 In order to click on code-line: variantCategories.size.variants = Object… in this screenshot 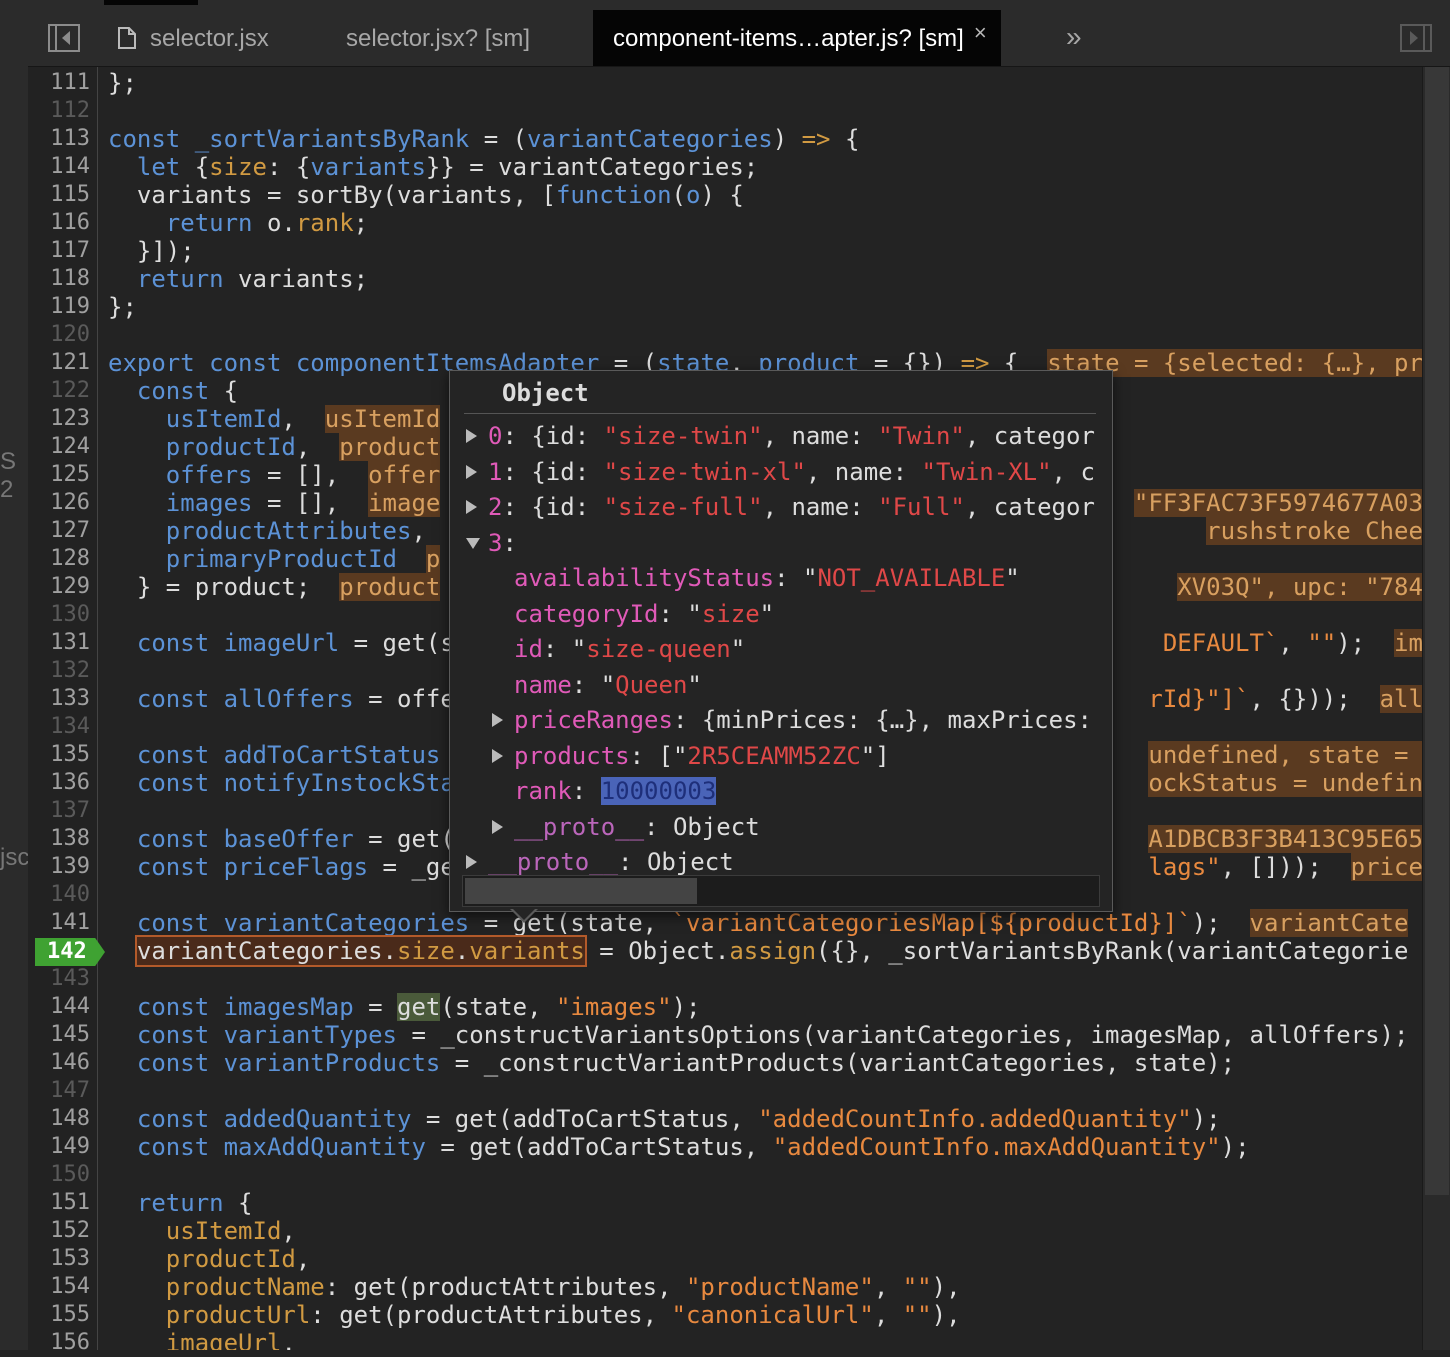, I will do `click(771, 951)`.